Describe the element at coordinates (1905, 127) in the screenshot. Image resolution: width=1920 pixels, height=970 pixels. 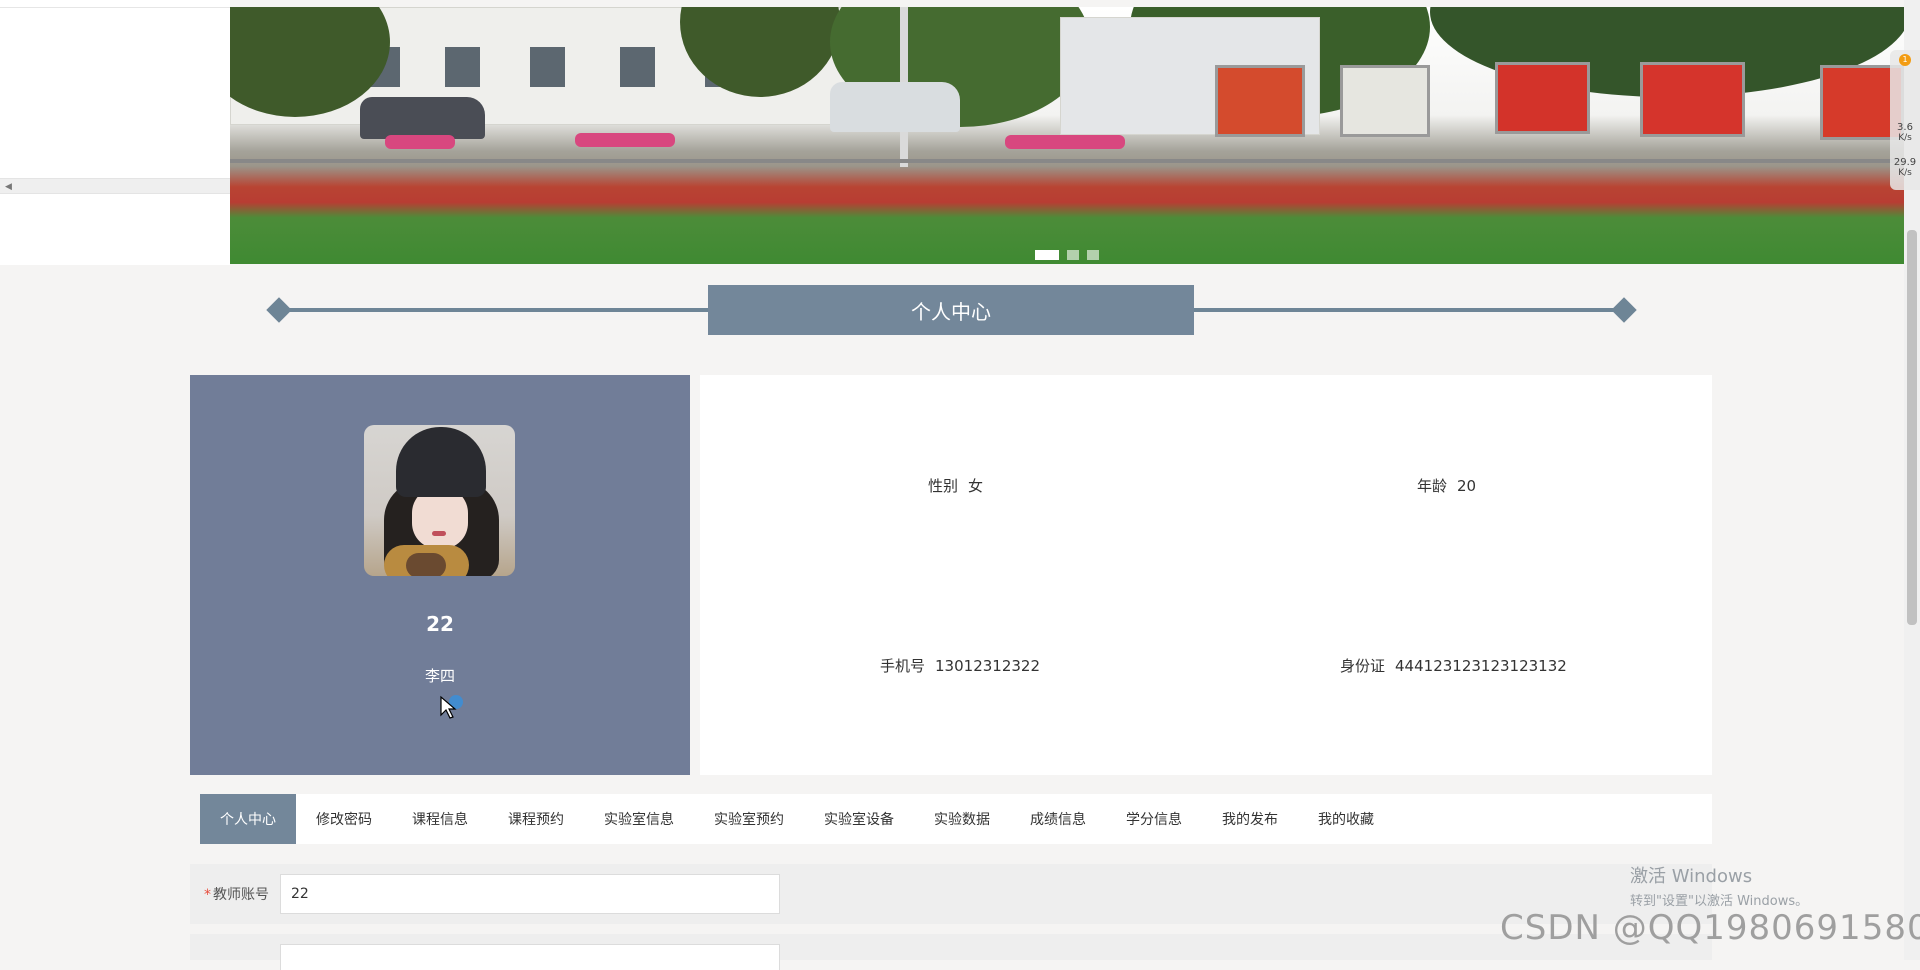
I see `download-speed: 3.6` at that location.